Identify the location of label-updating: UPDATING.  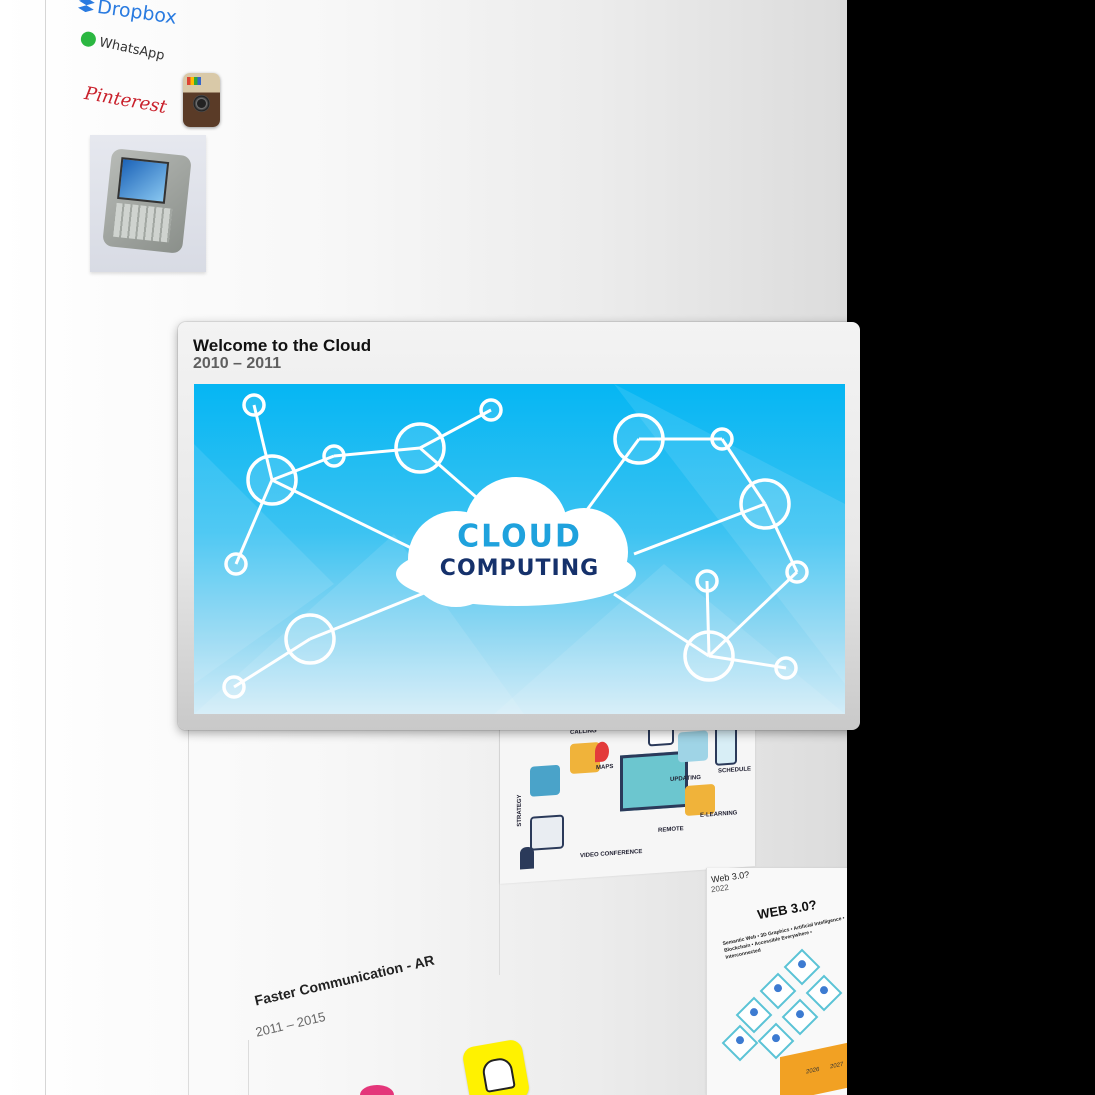
(685, 779).